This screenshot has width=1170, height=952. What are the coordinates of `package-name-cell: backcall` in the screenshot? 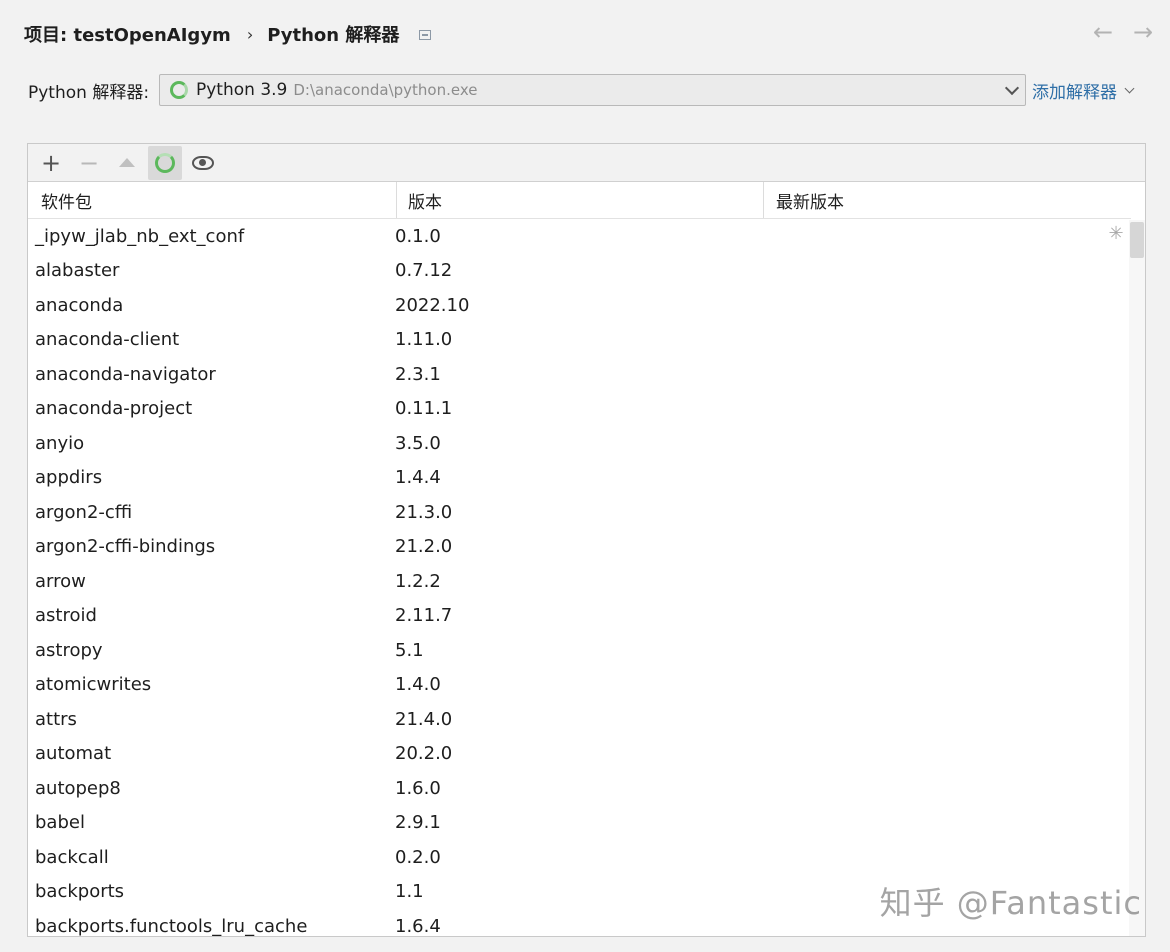 It's located at (72, 857).